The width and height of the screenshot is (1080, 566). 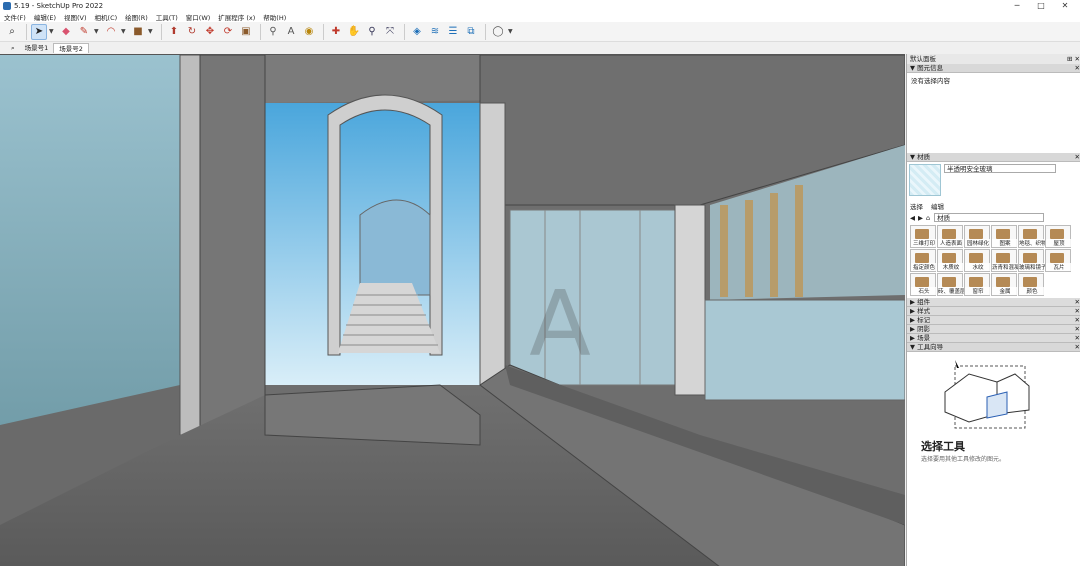 What do you see at coordinates (937, 206) in the screenshot?
I see `tab-edit: 编辑` at bounding box center [937, 206].